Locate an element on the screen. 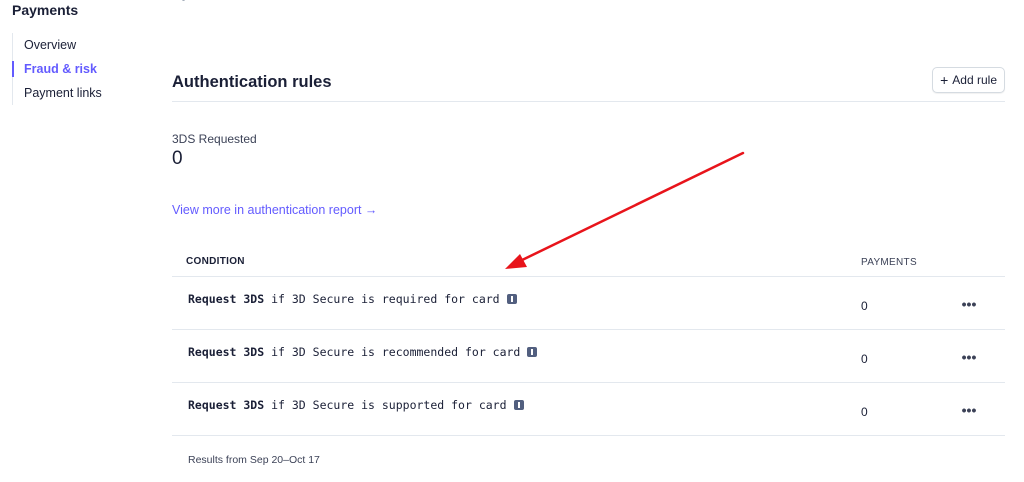 Image resolution: width=1024 pixels, height=482 pixels. sidebar-title: Payments is located at coordinates (45, 10).